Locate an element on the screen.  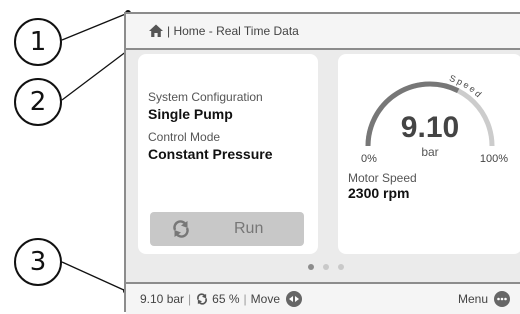
gauge-value: 9.10 is located at coordinates (430, 127).